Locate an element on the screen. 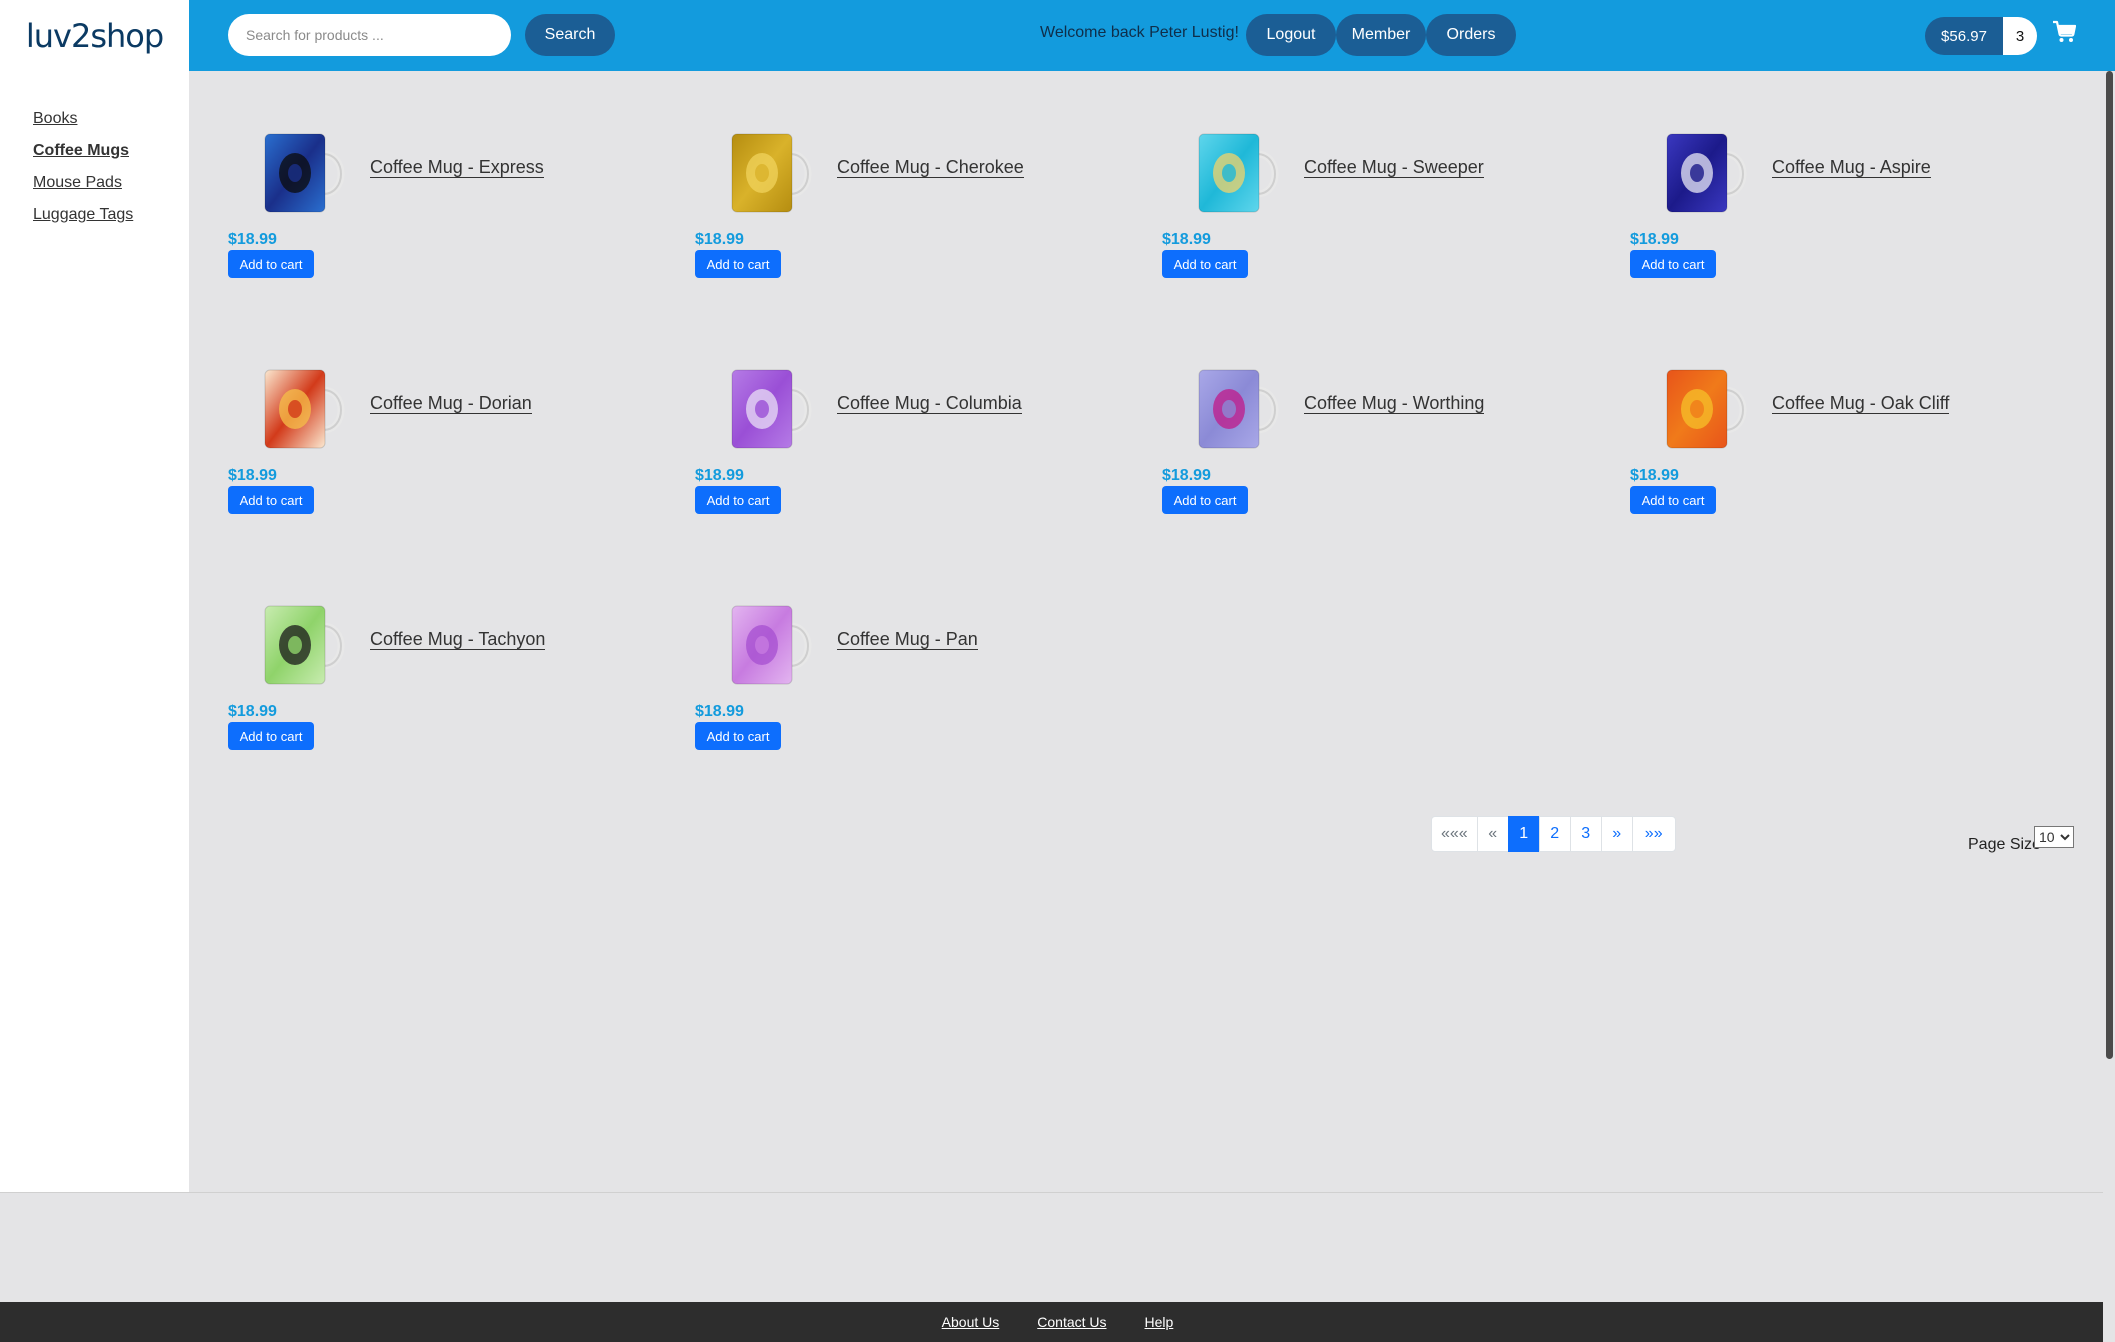 The height and width of the screenshot is (1342, 2115). first-page-button: ««« is located at coordinates (1454, 834).